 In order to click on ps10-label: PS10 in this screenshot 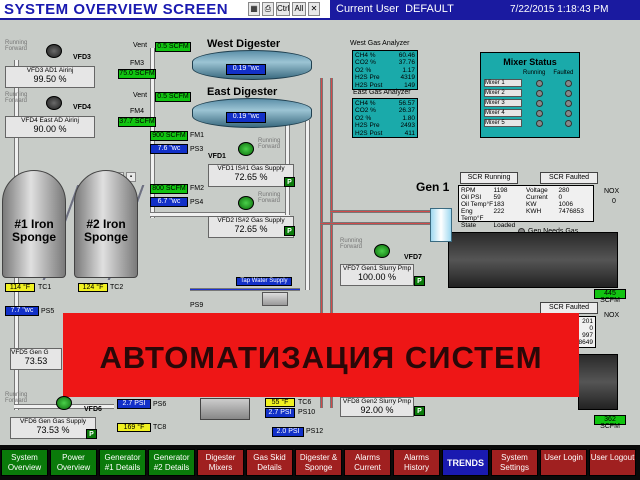, I will do `click(307, 412)`.